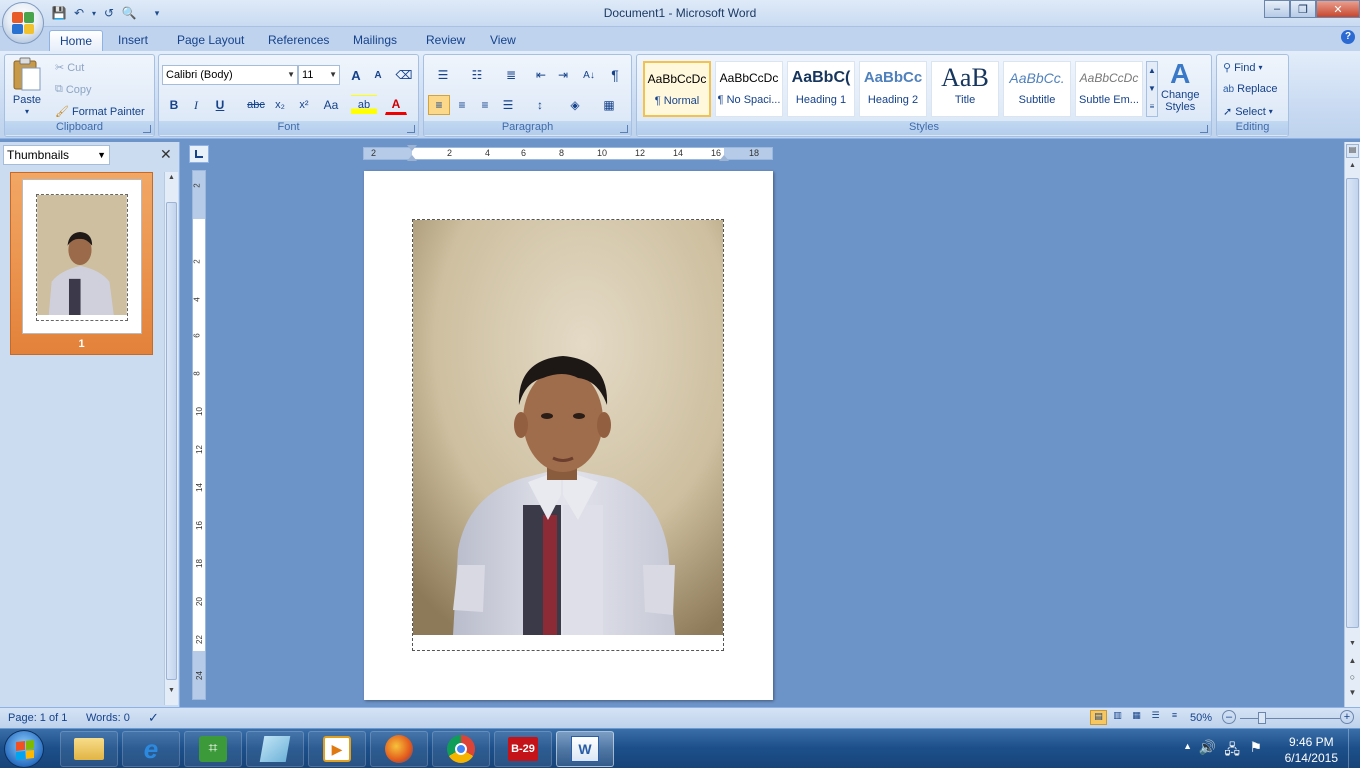  Describe the element at coordinates (523, 749) in the screenshot. I see `b29-task: B-29` at that location.